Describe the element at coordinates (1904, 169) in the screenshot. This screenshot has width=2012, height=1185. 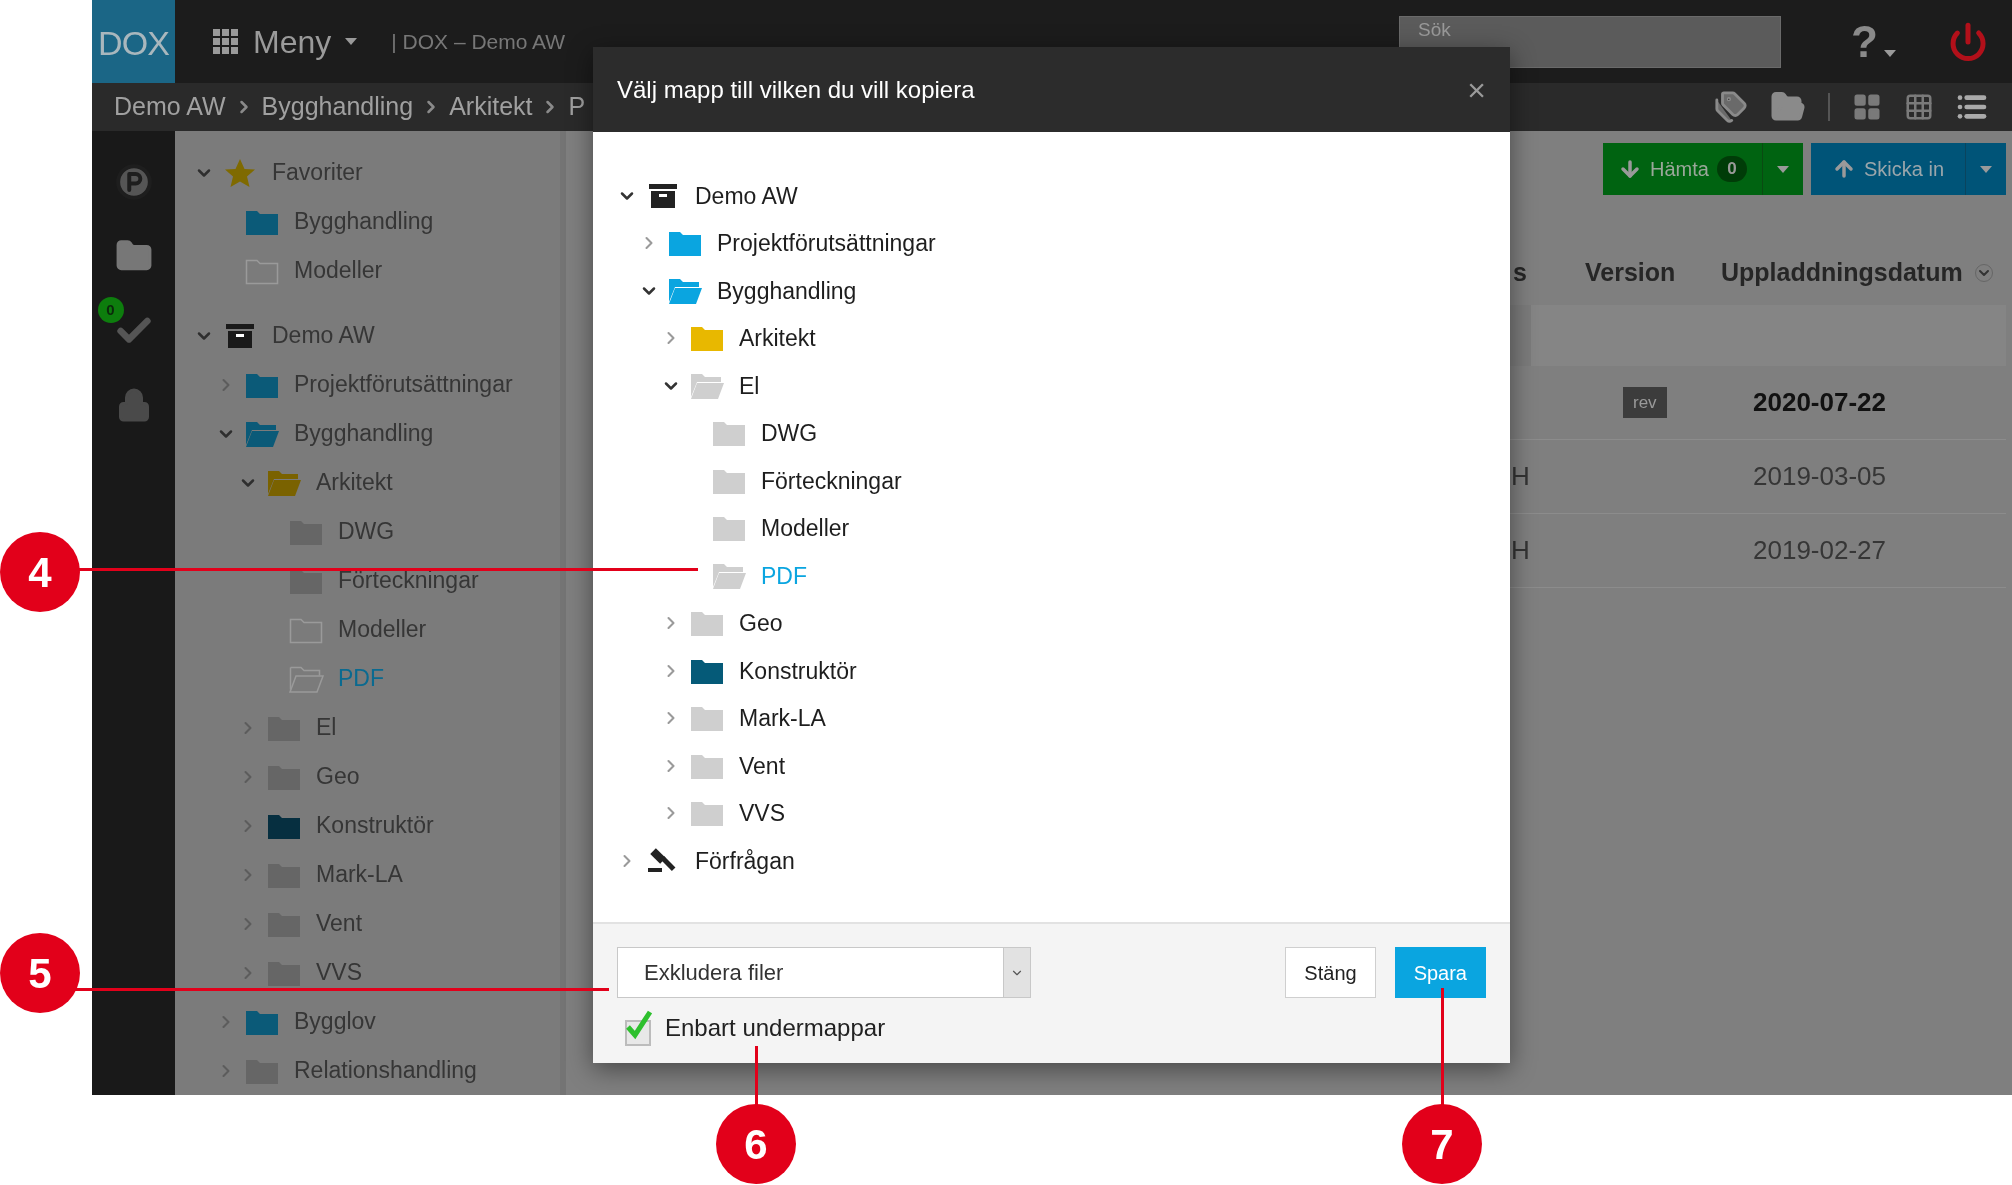
I see `upload-label: Skicka in` at that location.